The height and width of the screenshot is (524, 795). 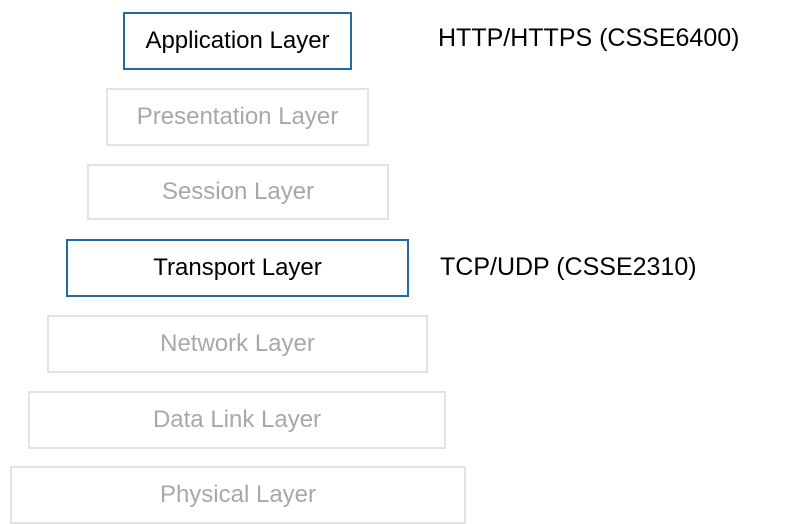 I want to click on application-layer-label: Application Layer, so click(x=237, y=40).